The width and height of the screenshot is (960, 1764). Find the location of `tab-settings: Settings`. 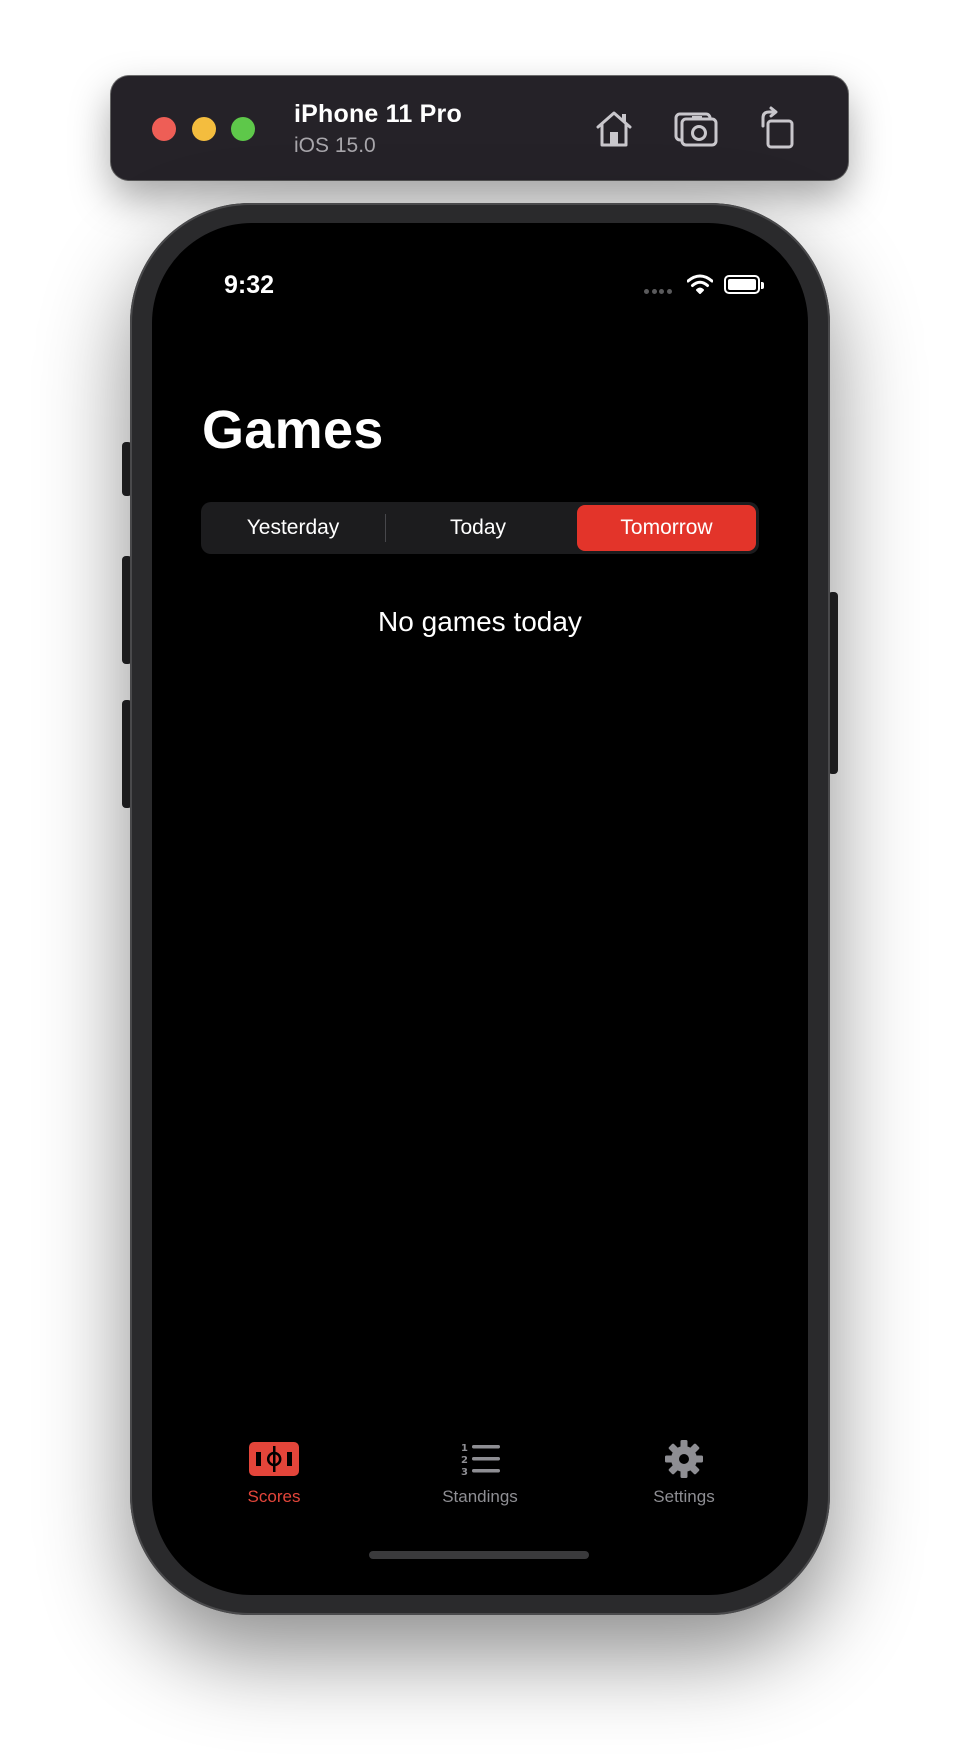

tab-settings: Settings is located at coordinates (684, 1479).